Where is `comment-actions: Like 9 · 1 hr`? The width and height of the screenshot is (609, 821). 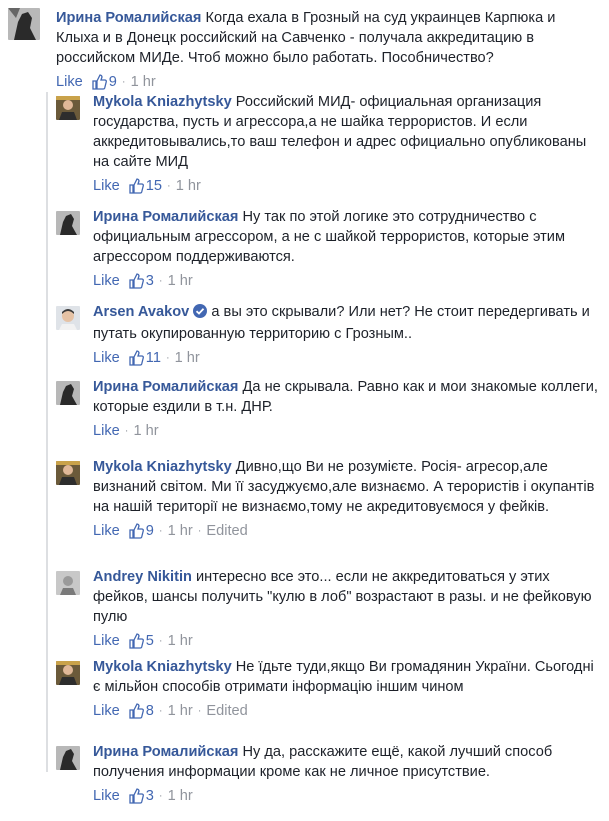
comment-actions: Like 9 · 1 hr is located at coordinates (311, 82).